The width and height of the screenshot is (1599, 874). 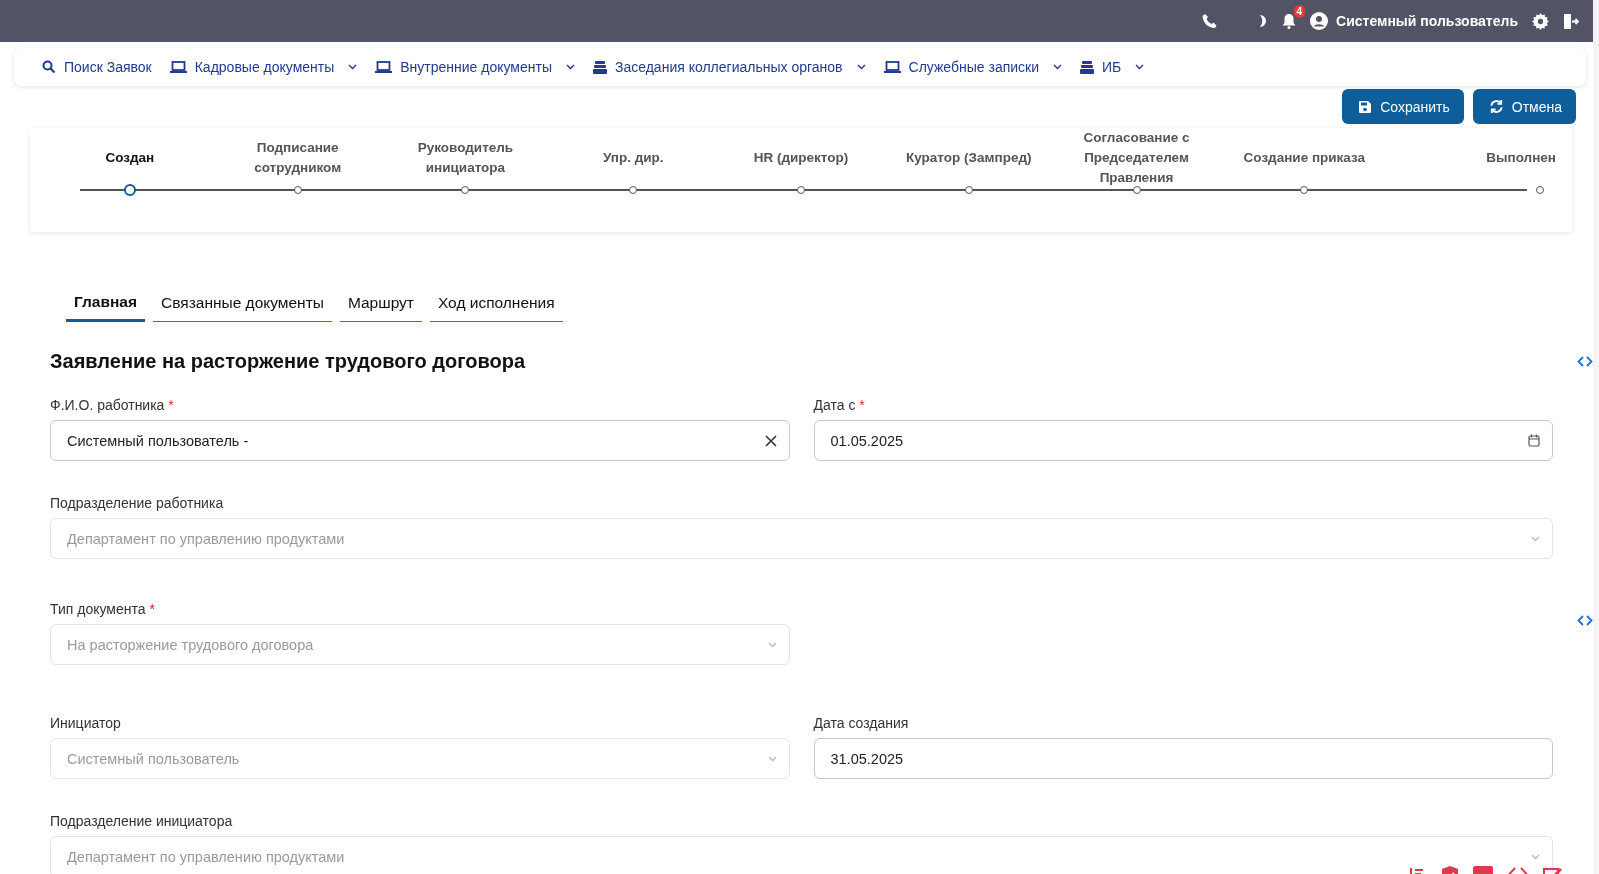 I want to click on action-button: Отмена, so click(x=1524, y=106).